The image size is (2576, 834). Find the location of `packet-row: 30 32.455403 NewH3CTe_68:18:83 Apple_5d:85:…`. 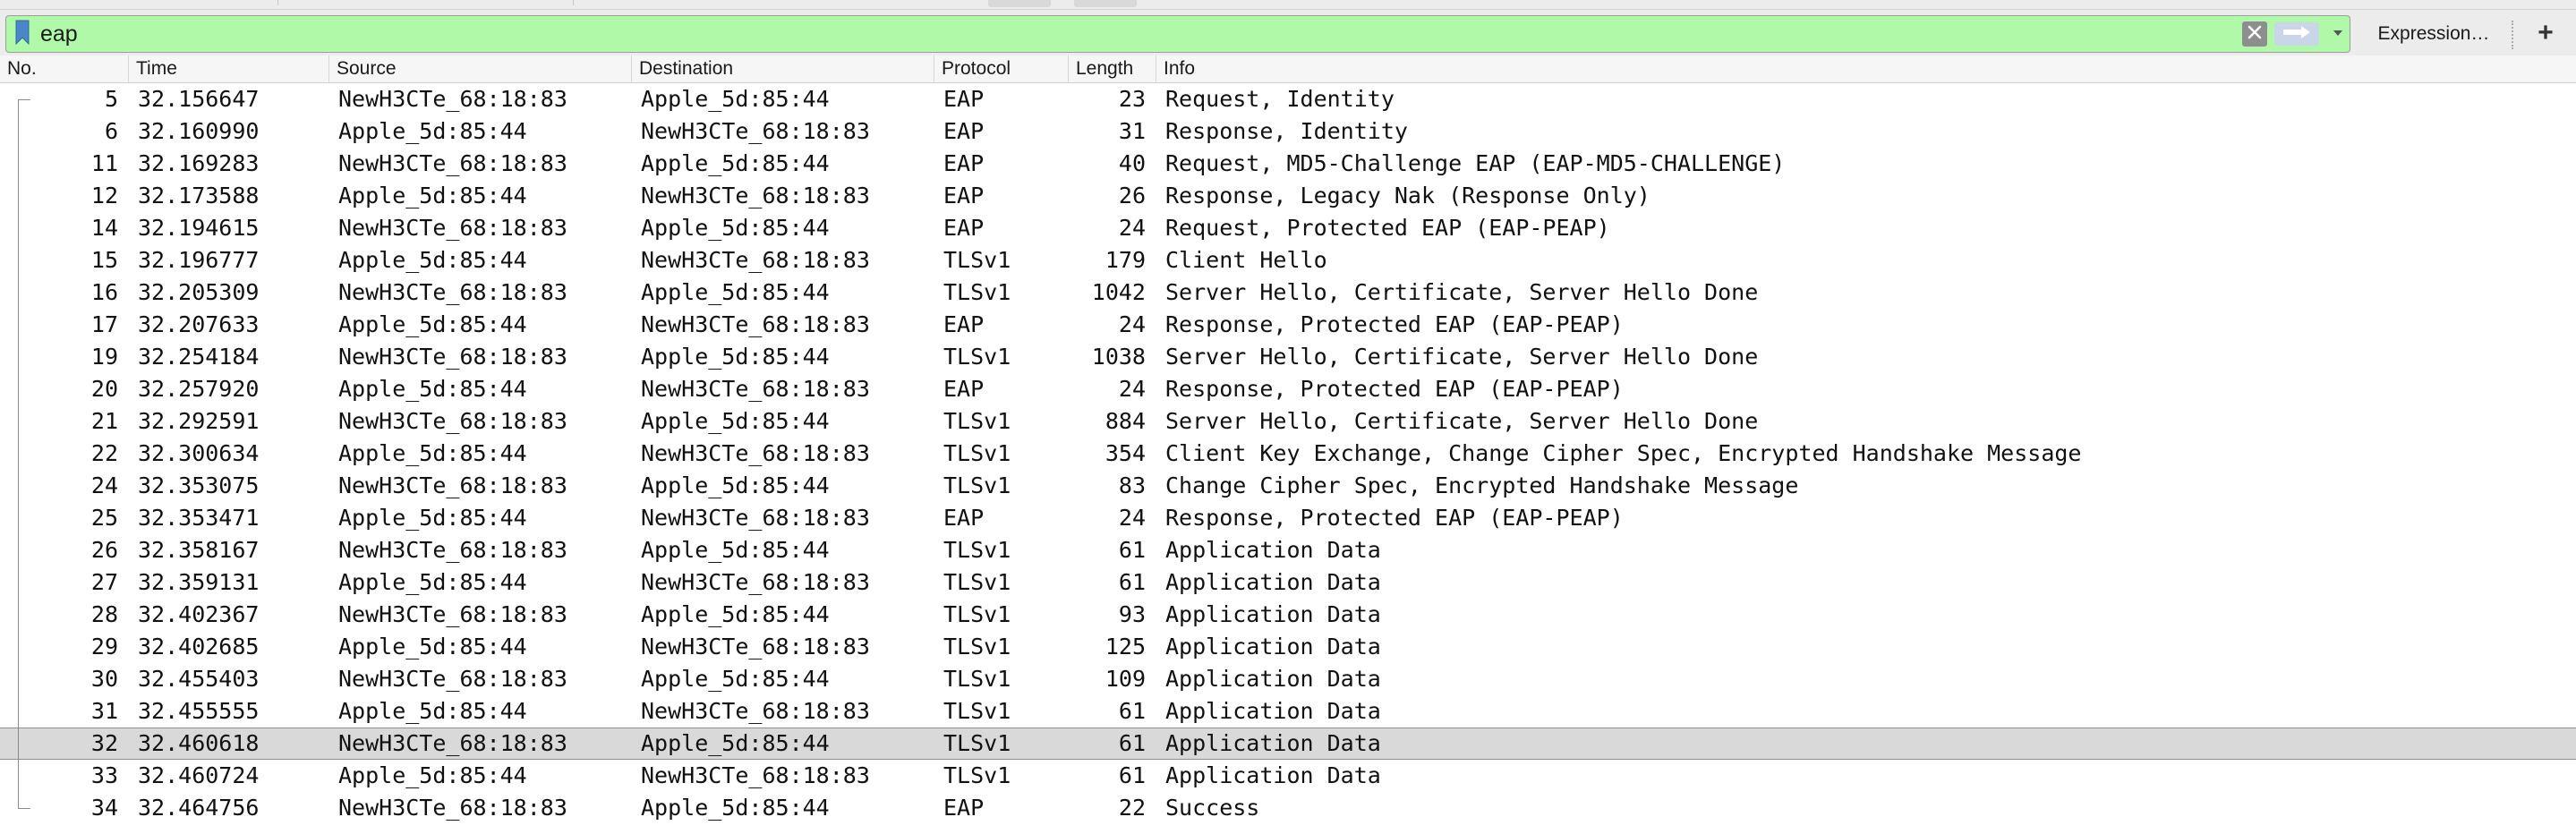

packet-row: 30 32.455403 NewH3CTe_68:18:83 Apple_5d:85:… is located at coordinates (1288, 679).